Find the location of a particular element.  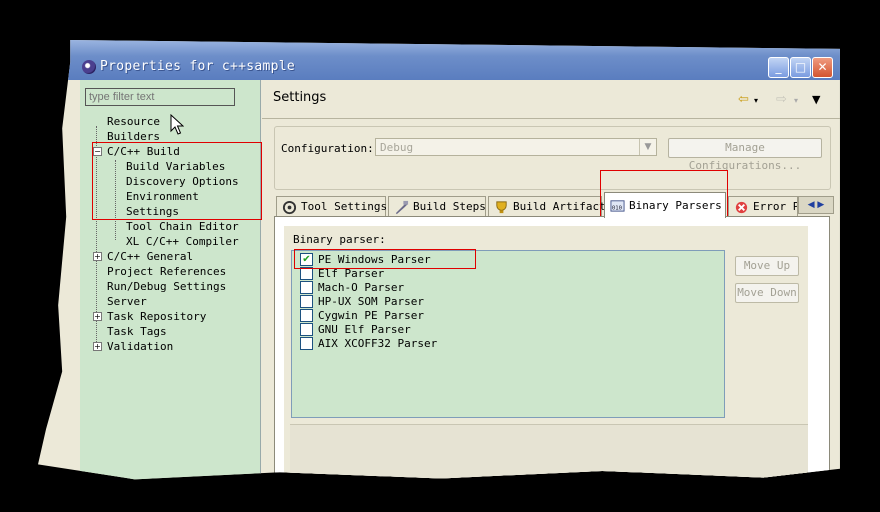

configuration-label: Configuration: is located at coordinates (327, 148).